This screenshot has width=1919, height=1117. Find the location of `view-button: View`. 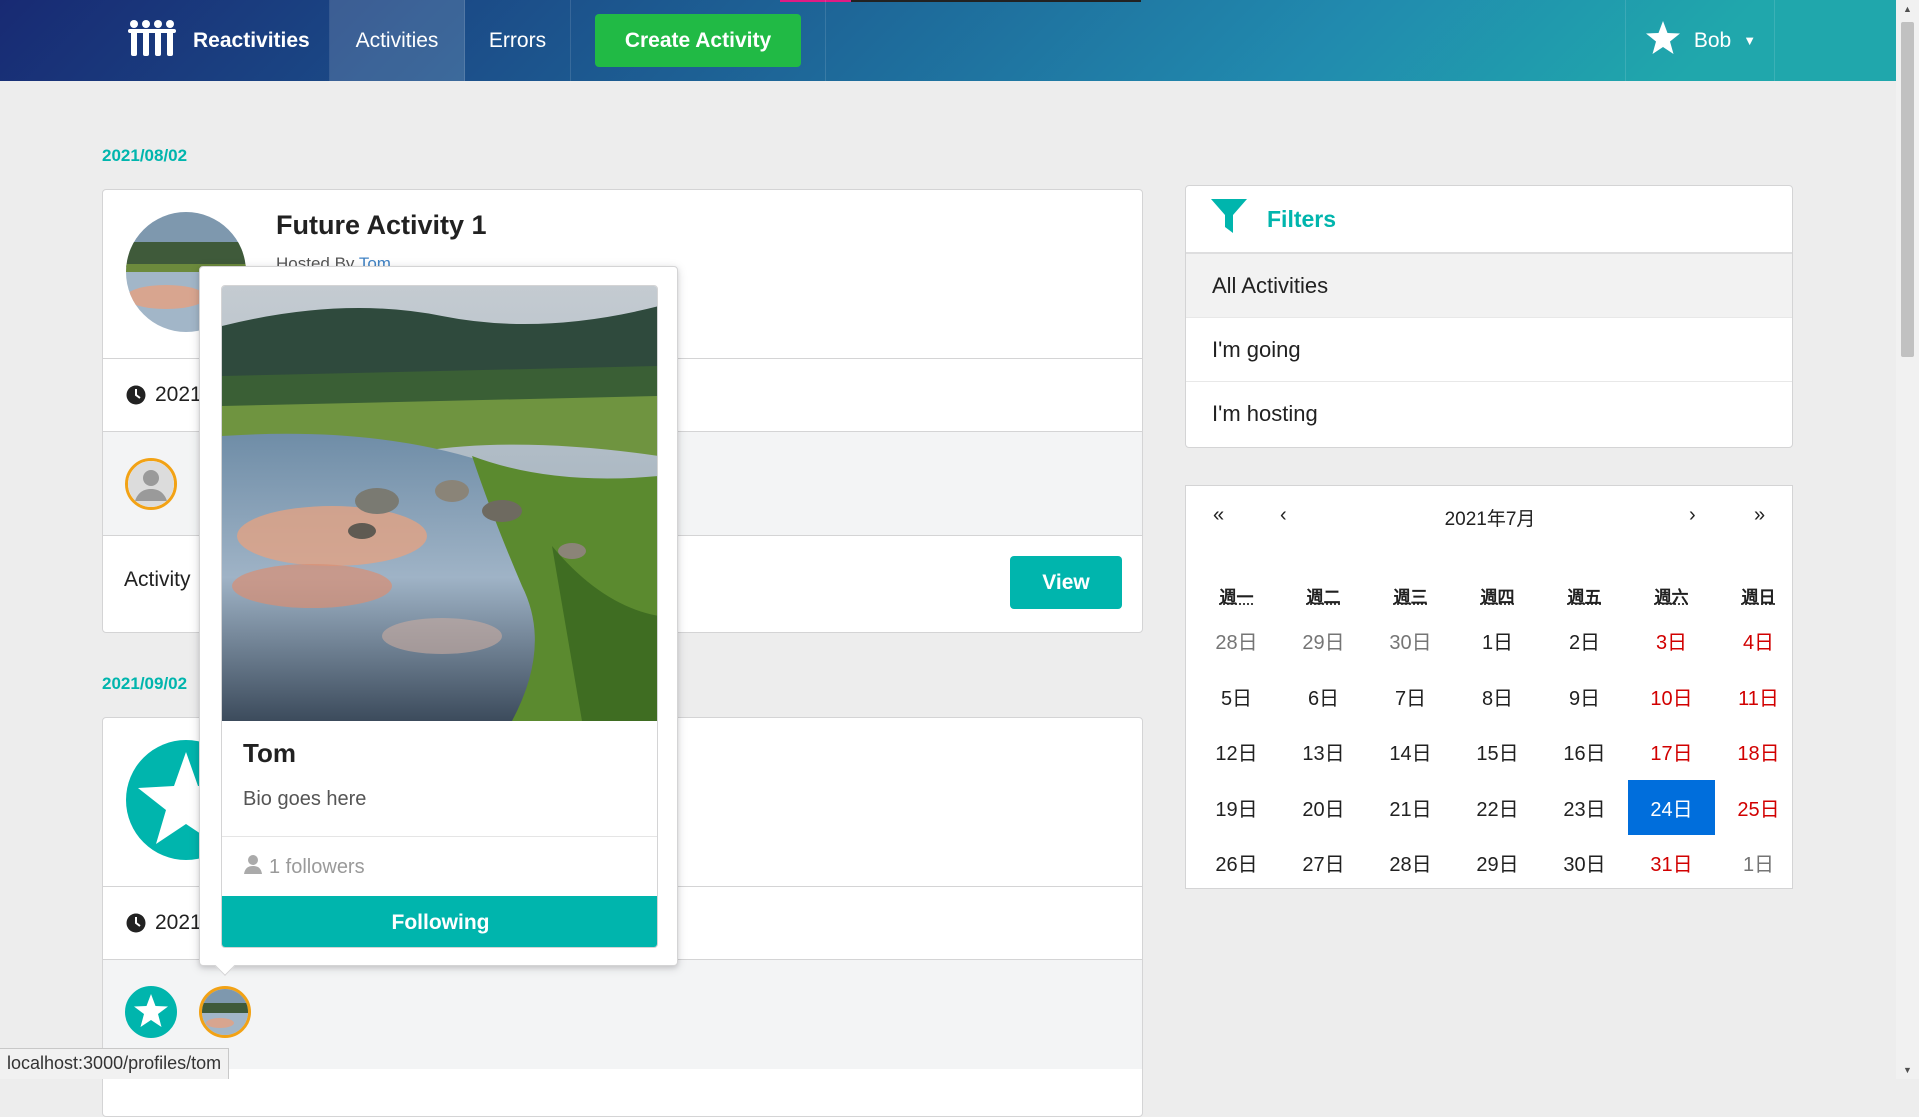

view-button: View is located at coordinates (1066, 582).